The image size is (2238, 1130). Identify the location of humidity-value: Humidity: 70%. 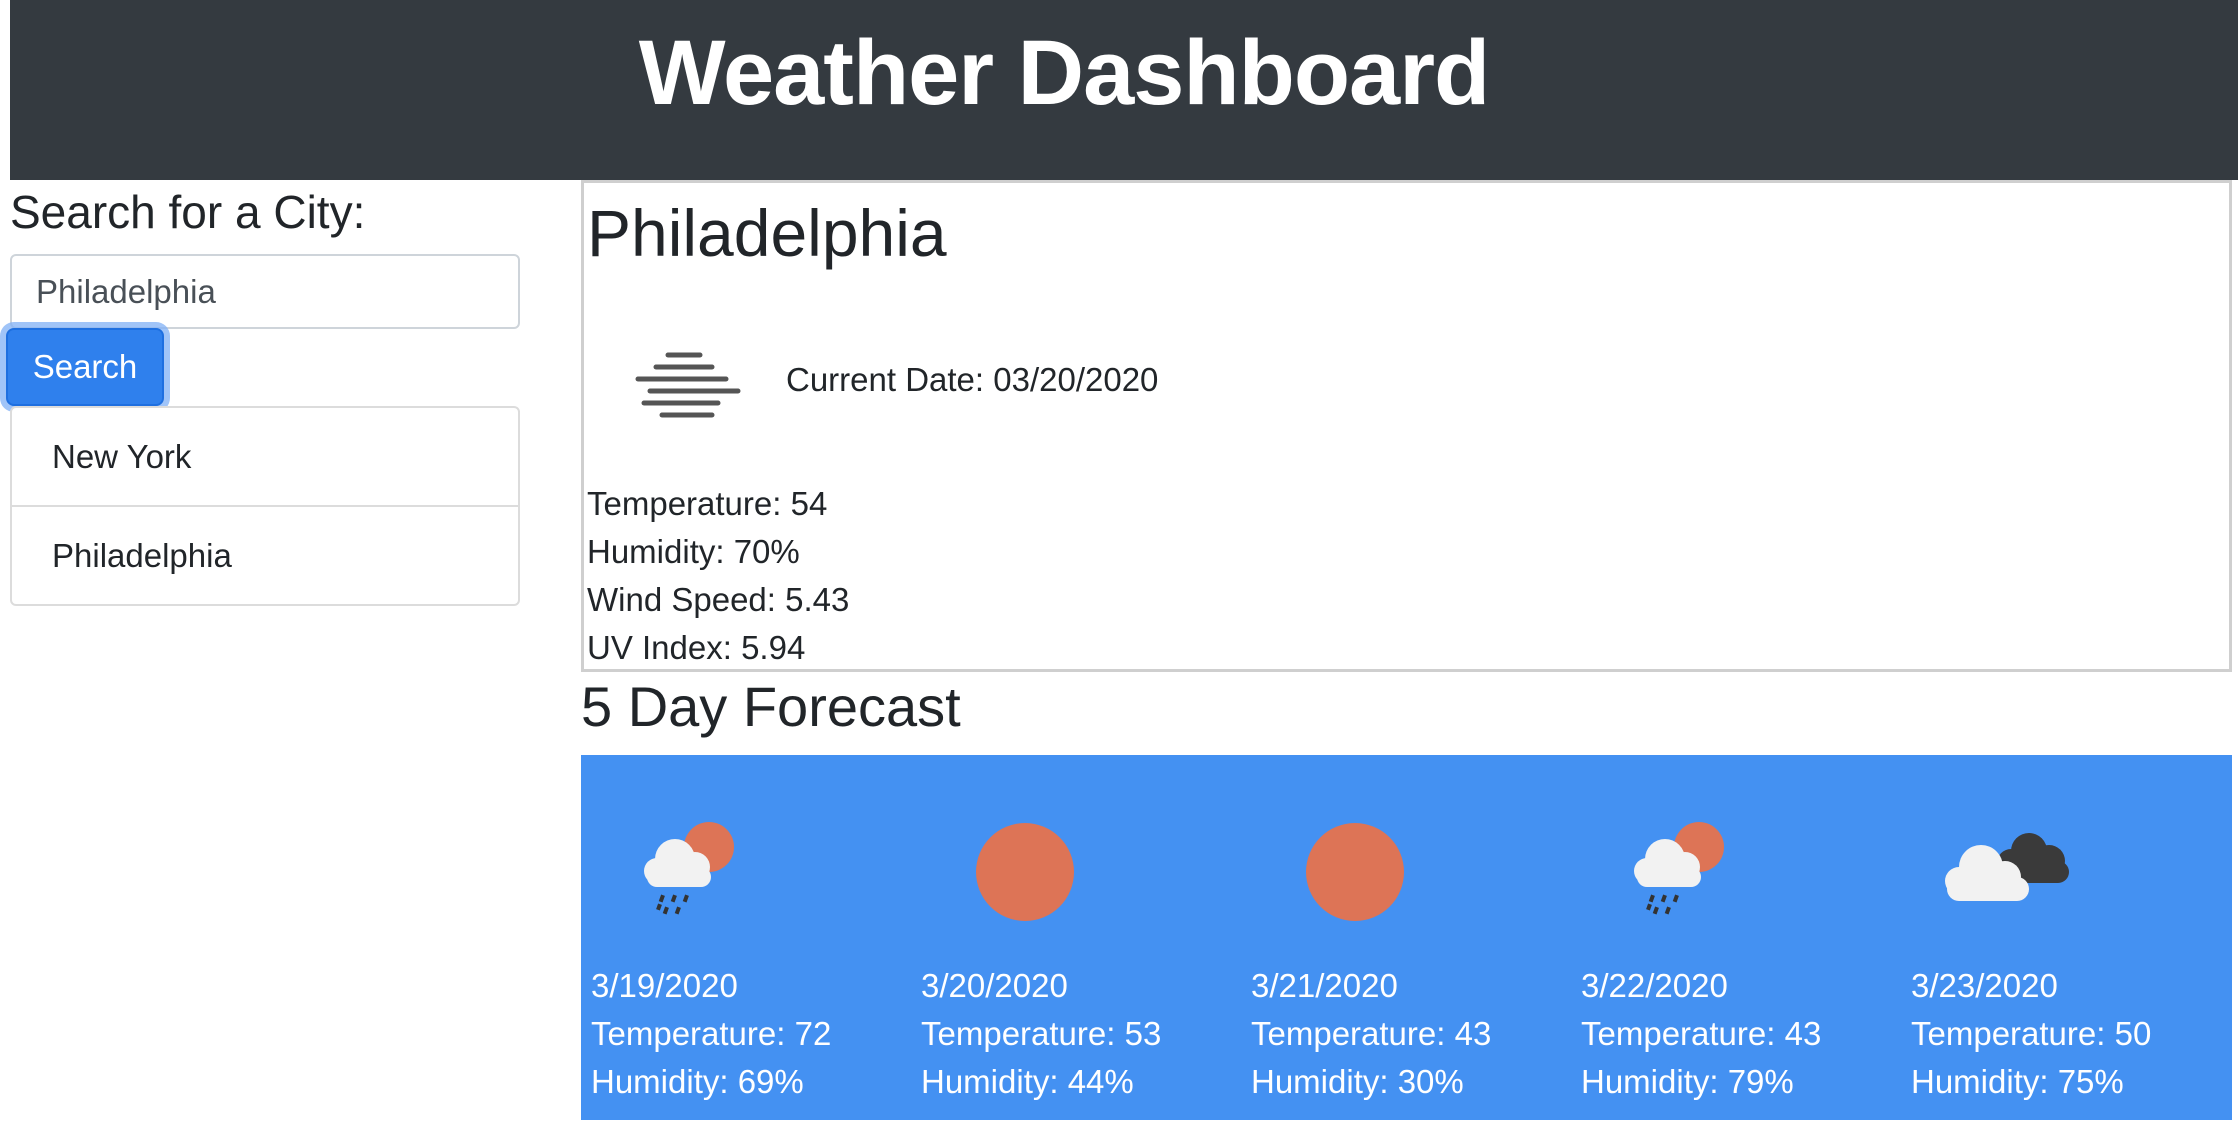
(693, 551).